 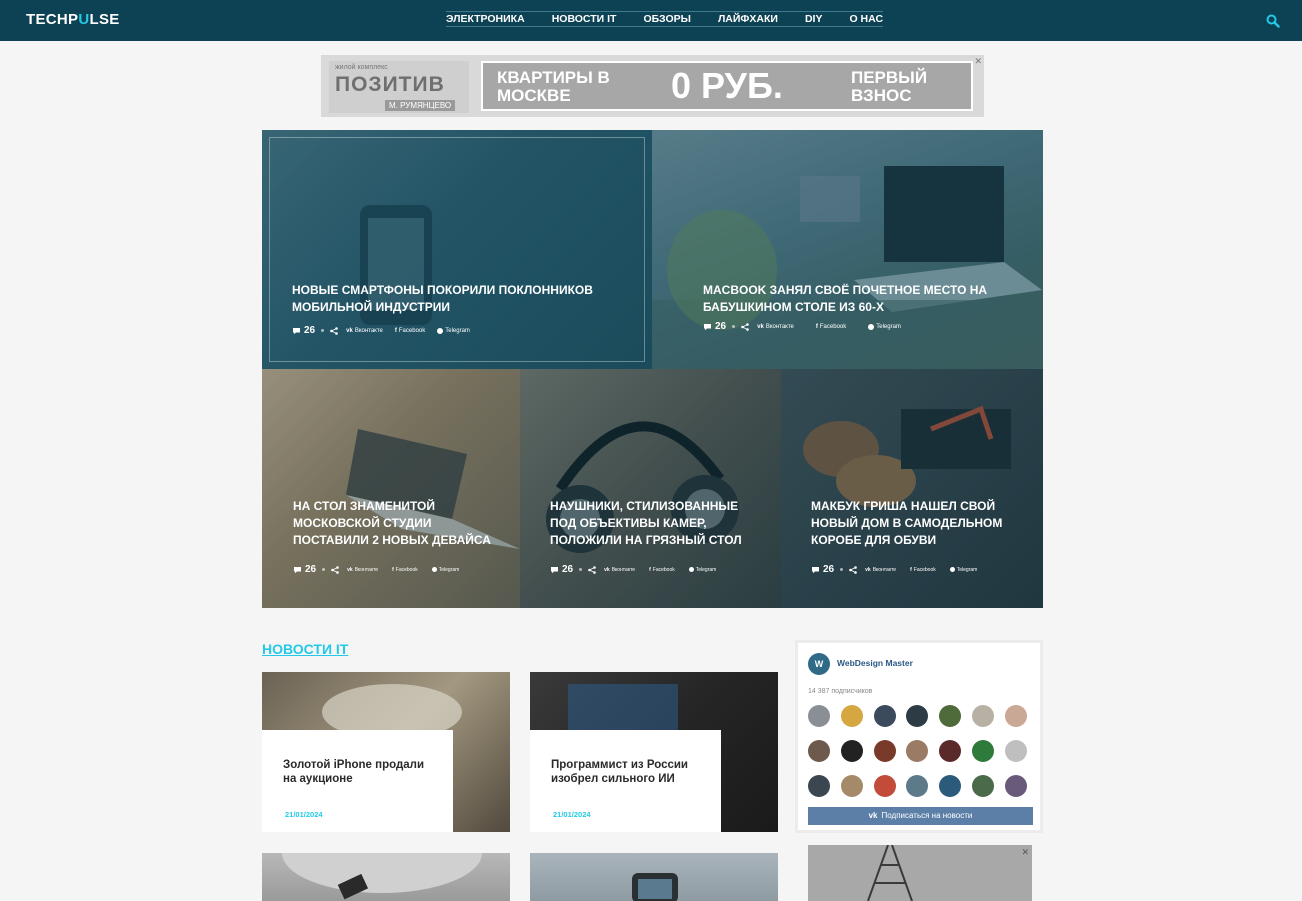 I want to click on nav-item-about: О НАС, so click(x=866, y=19).